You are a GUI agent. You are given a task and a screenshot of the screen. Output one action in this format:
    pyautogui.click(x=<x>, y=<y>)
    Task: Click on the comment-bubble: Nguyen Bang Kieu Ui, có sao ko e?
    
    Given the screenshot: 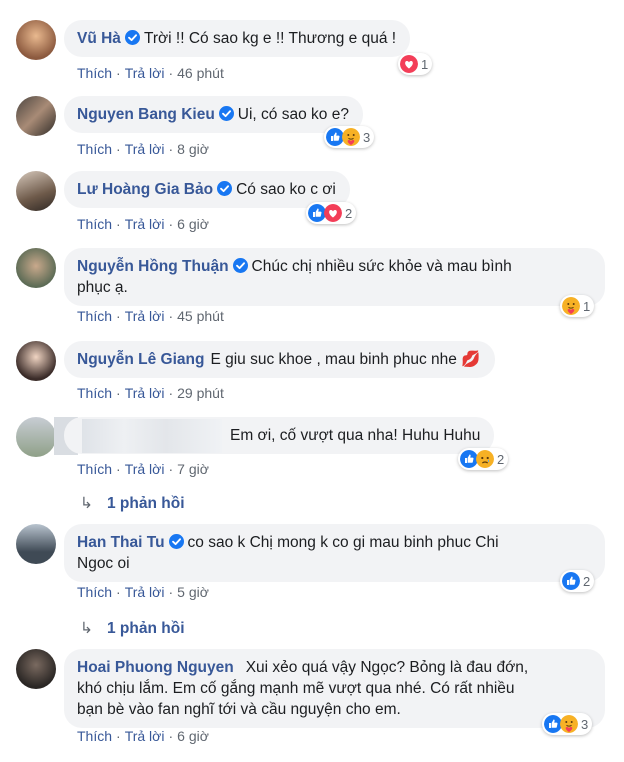 What is the action you would take?
    pyautogui.click(x=213, y=114)
    